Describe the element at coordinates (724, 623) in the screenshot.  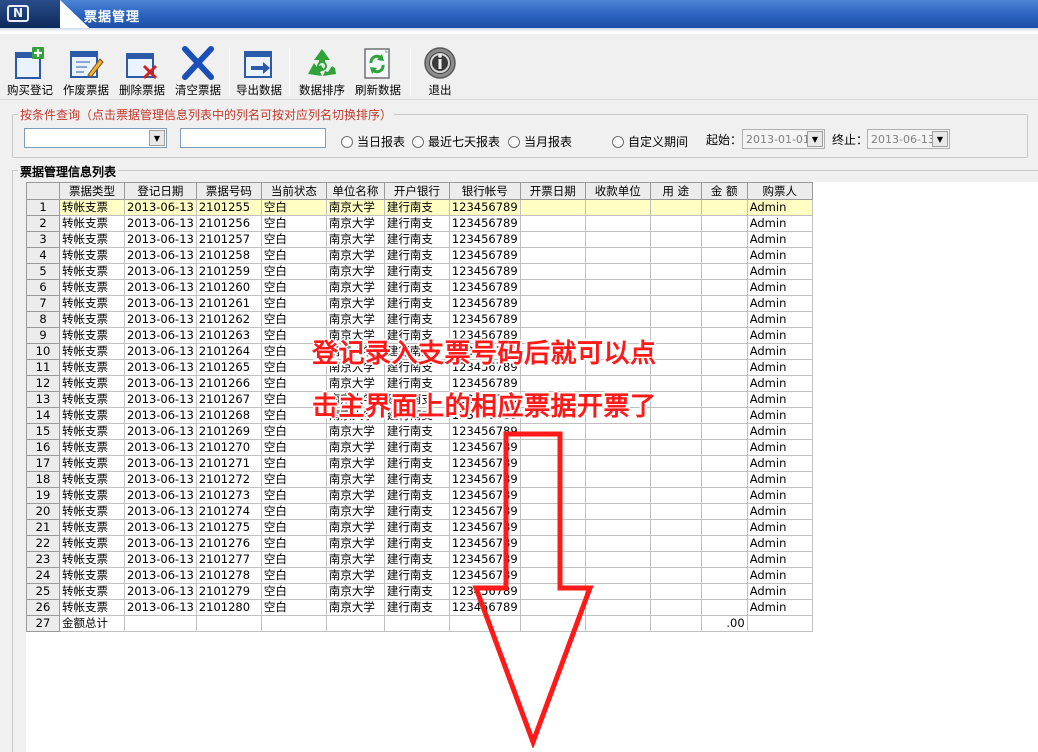
I see `table-cell: .00` at that location.